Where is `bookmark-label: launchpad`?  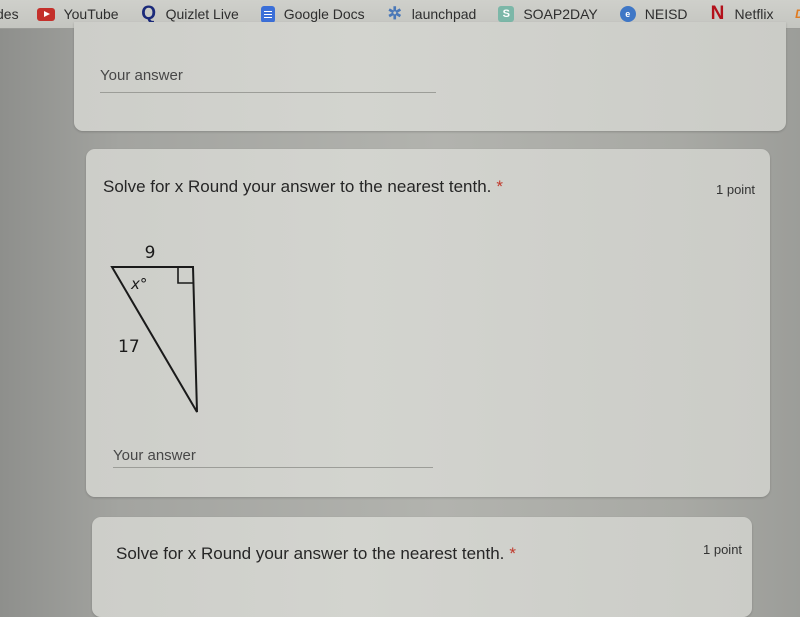 bookmark-label: launchpad is located at coordinates (444, 14).